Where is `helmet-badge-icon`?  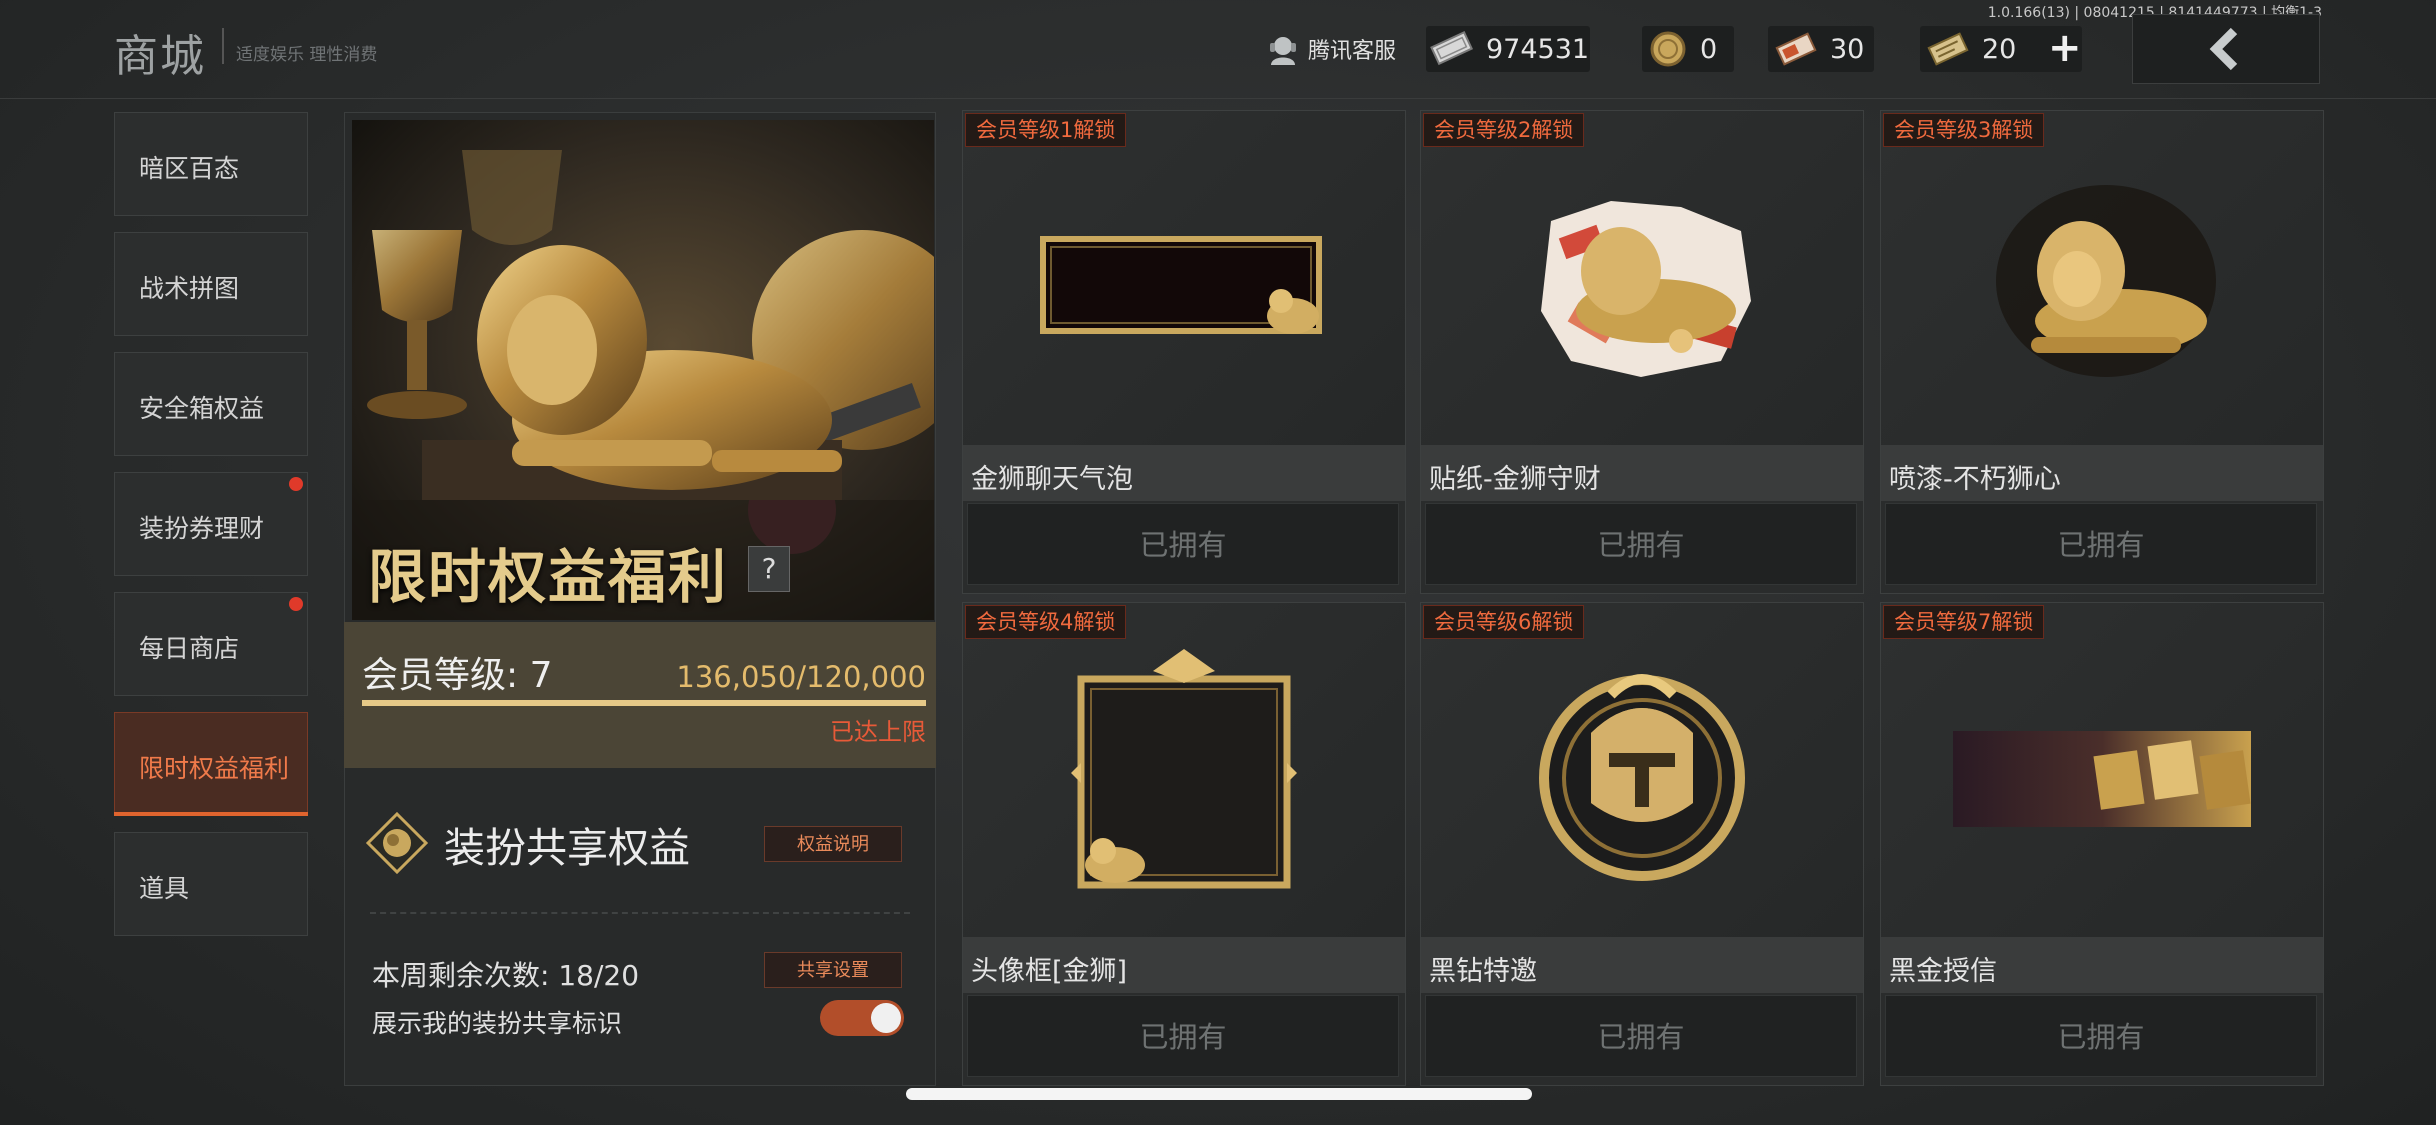
helmet-badge-icon is located at coordinates (1642, 777).